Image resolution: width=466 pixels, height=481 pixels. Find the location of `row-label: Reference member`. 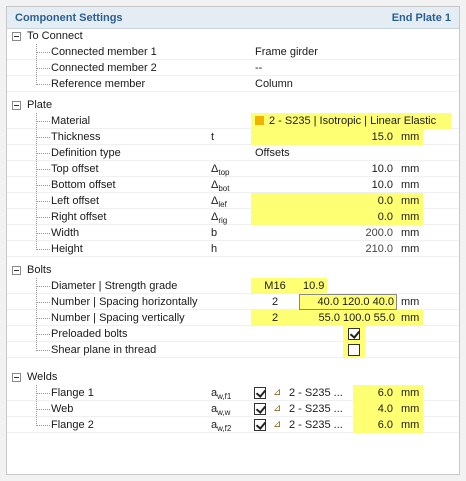

row-label: Reference member is located at coordinates (98, 84).